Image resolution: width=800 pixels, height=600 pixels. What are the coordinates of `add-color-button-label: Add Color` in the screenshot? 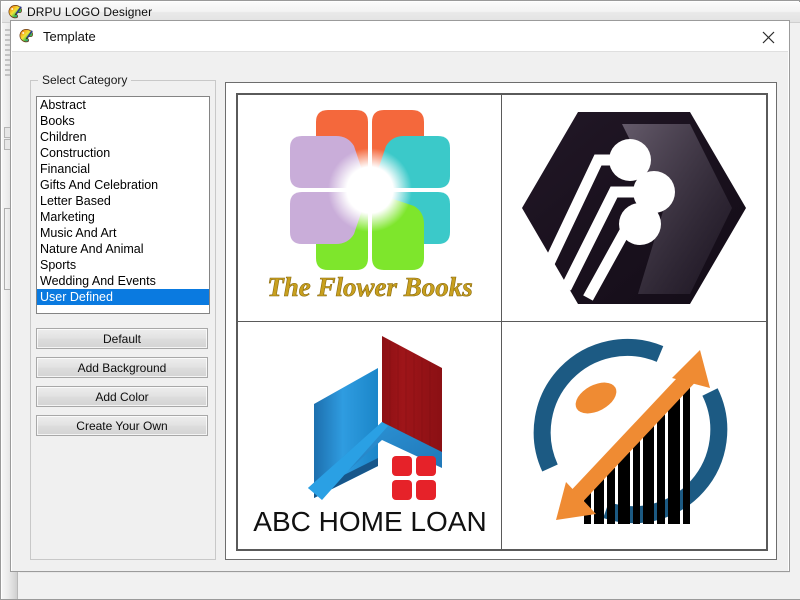 It's located at (122, 396).